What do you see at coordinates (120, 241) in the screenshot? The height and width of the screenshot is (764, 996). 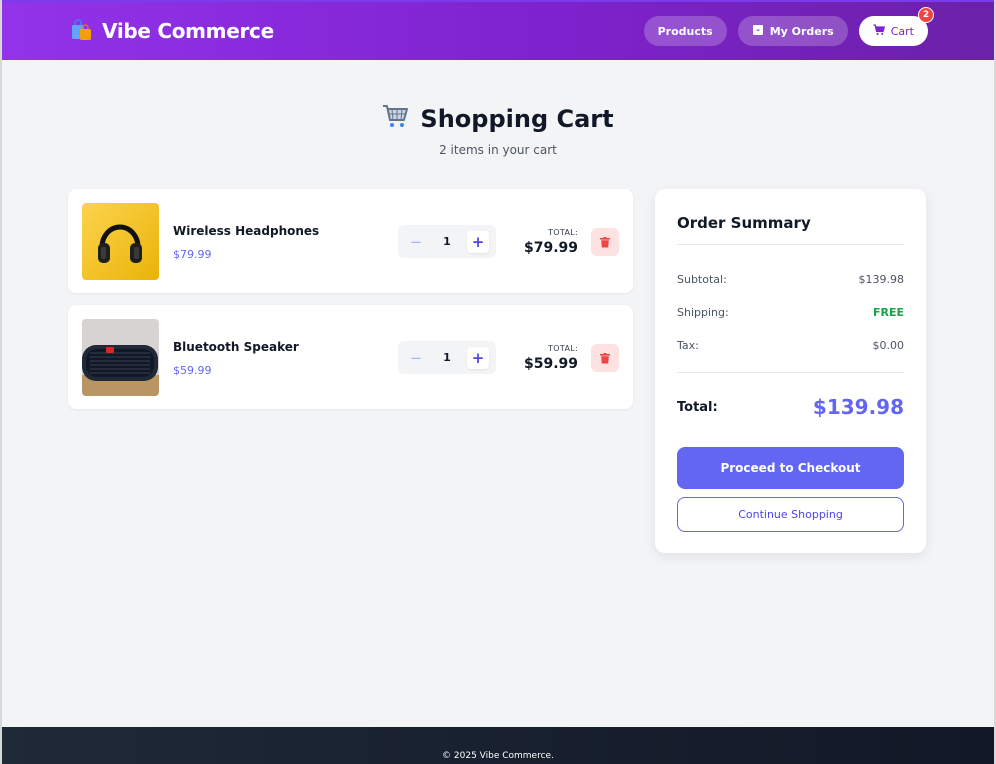 I see `product-image-headphones` at bounding box center [120, 241].